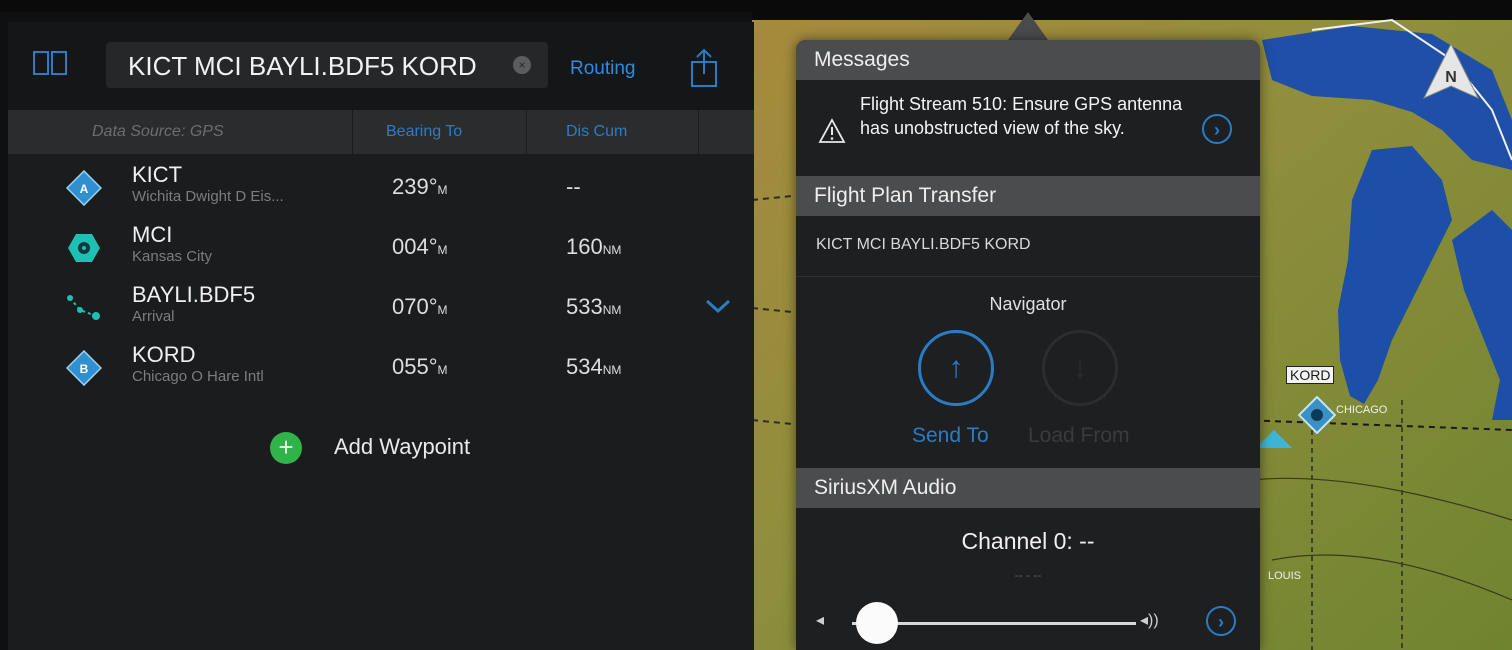 This screenshot has height=650, width=1512. What do you see at coordinates (1310, 375) in the screenshot?
I see `map-label-kord: KORD` at bounding box center [1310, 375].